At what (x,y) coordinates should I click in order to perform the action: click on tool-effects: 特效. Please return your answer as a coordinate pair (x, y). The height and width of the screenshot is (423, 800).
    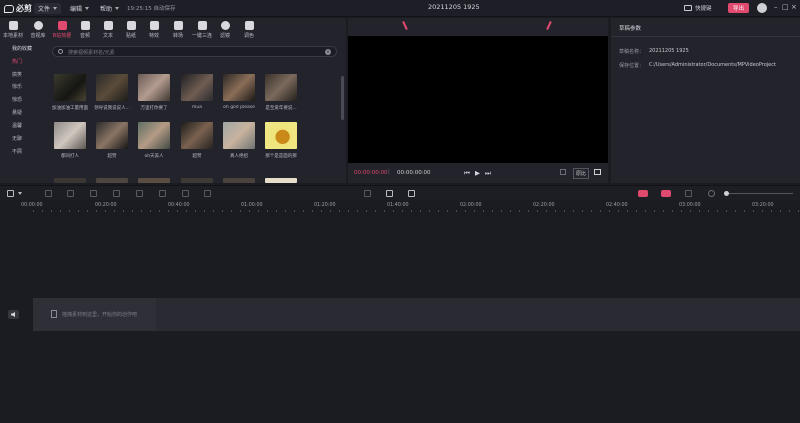
    Looking at the image, I should click on (154, 32).